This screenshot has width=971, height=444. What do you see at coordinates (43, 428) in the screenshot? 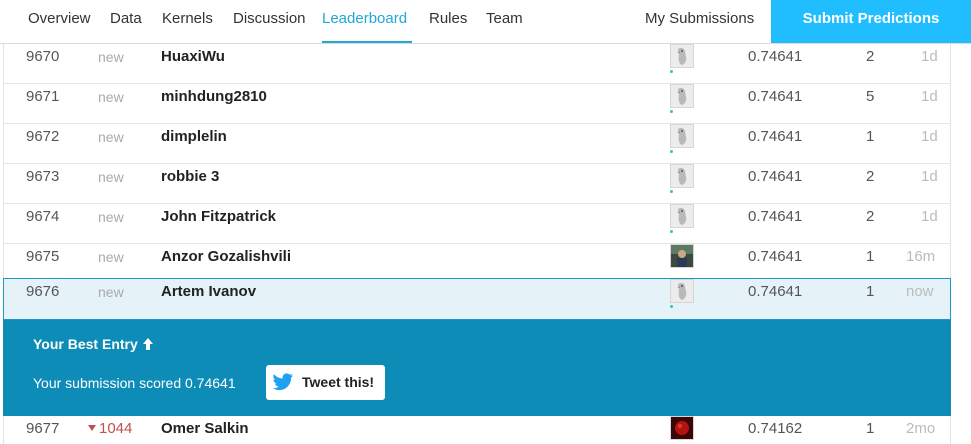
I see `rank-cell: 9677` at bounding box center [43, 428].